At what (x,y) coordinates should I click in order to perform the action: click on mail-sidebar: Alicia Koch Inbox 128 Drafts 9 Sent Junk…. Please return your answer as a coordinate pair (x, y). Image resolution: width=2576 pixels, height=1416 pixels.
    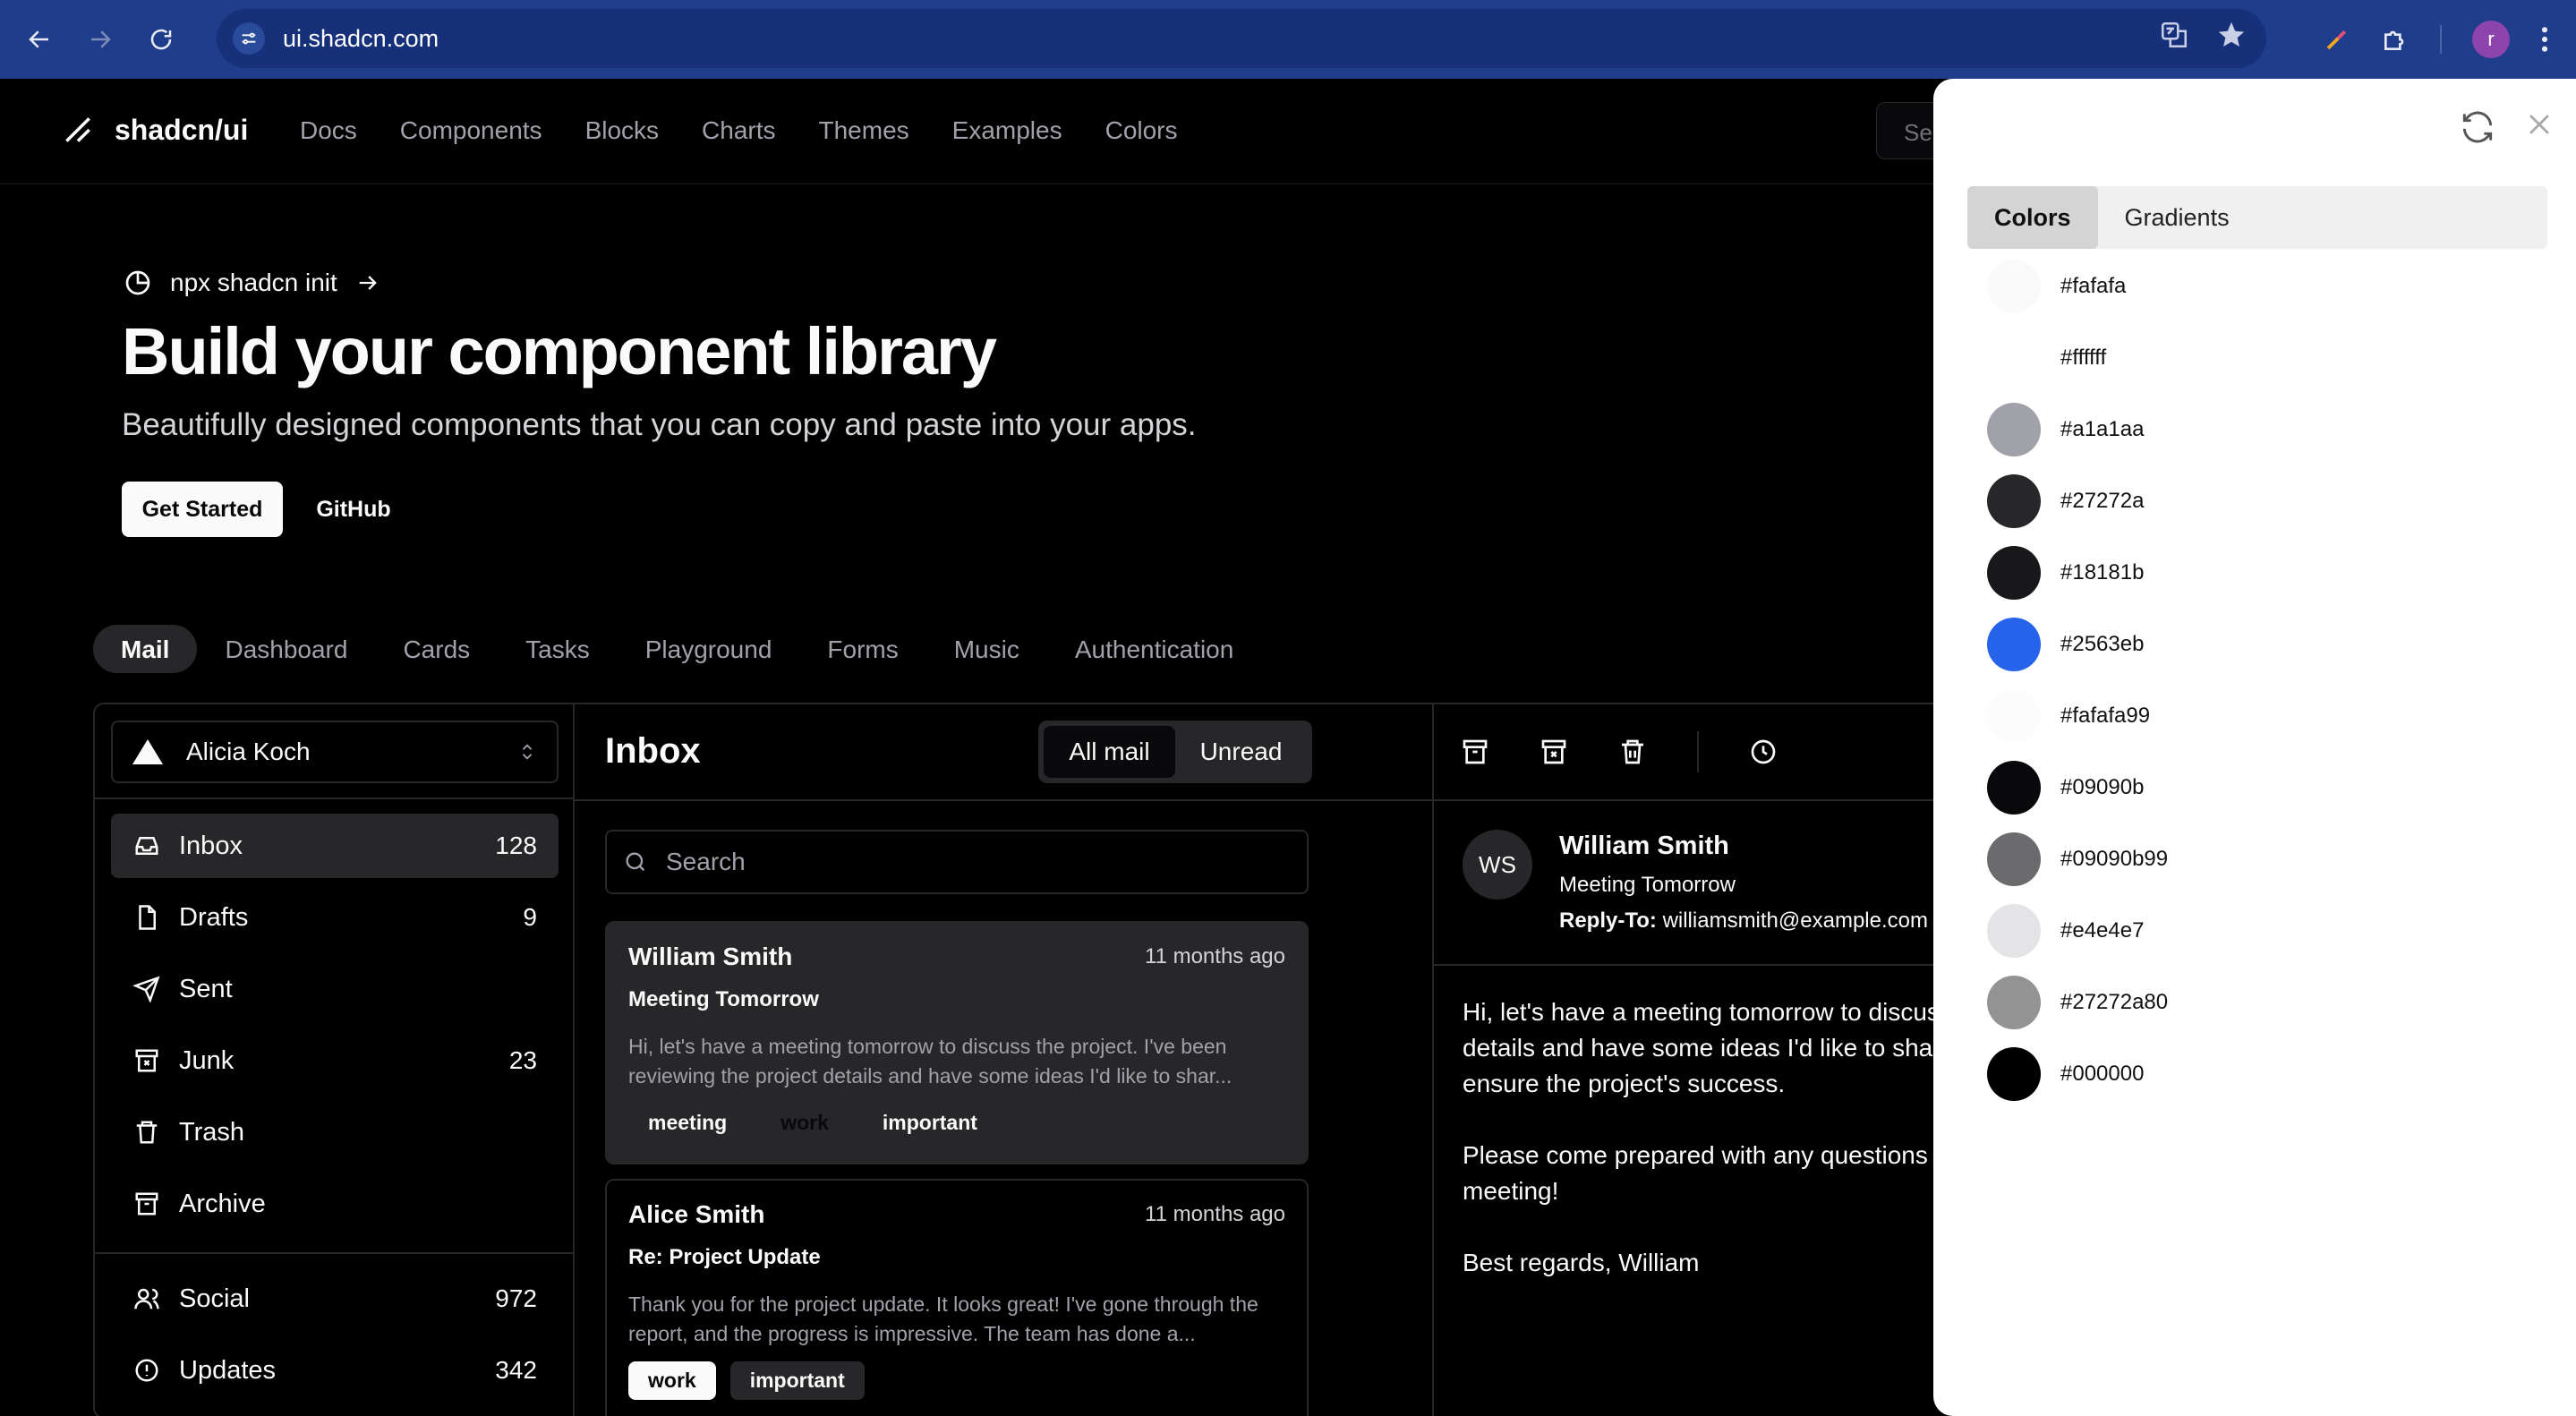
    Looking at the image, I should click on (335, 1060).